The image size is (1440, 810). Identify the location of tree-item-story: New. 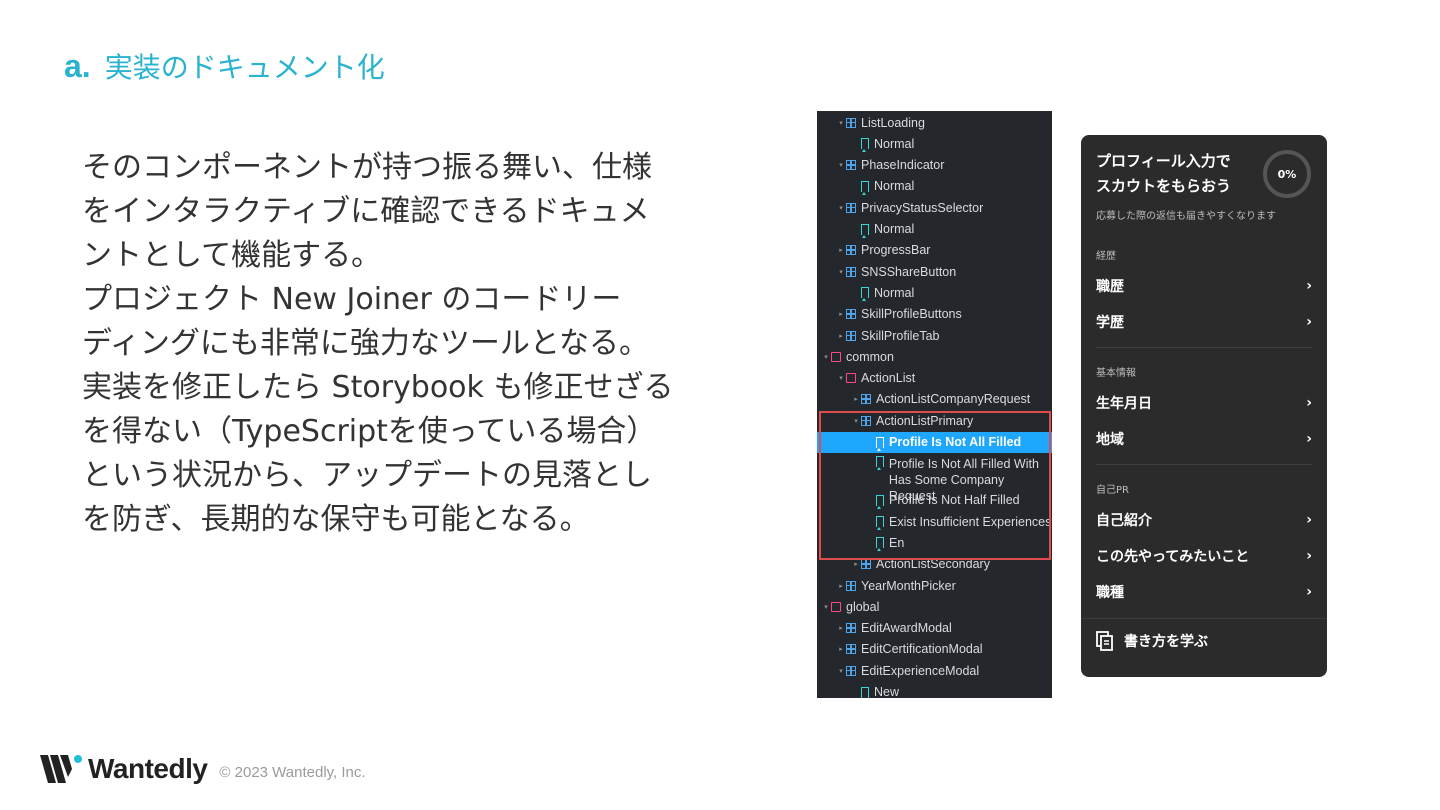
(934, 690).